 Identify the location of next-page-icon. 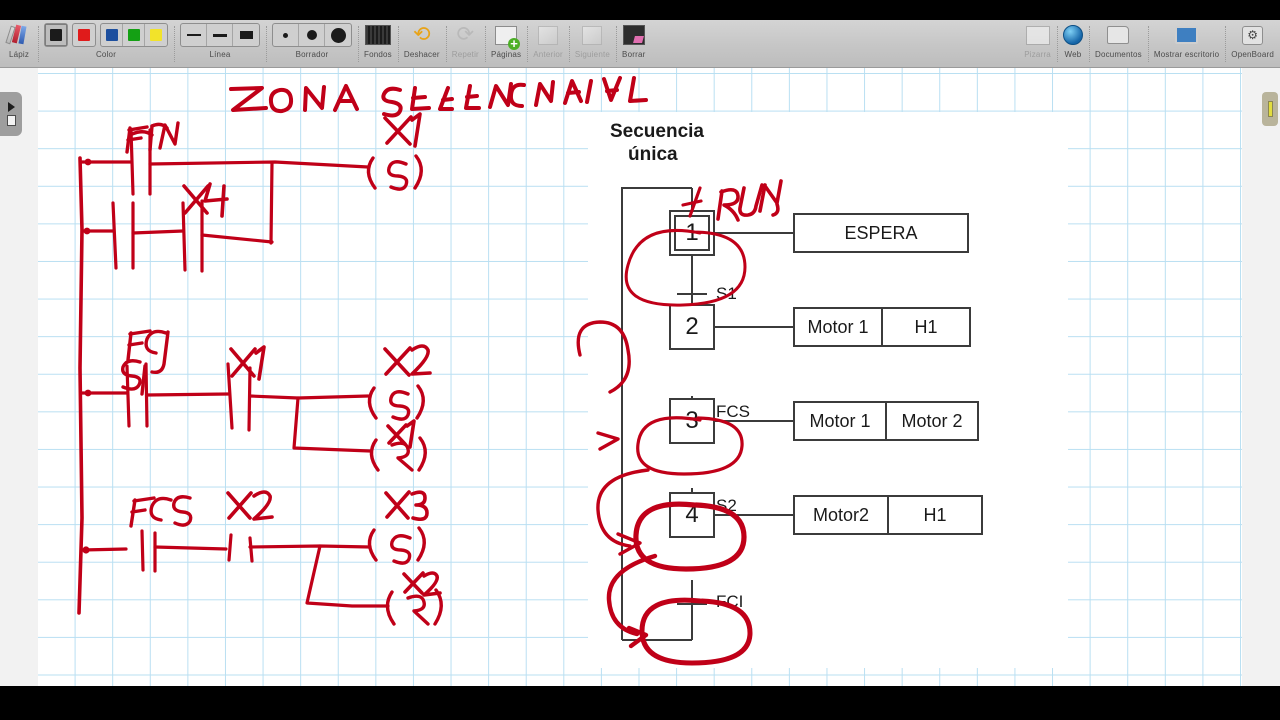
(592, 35).